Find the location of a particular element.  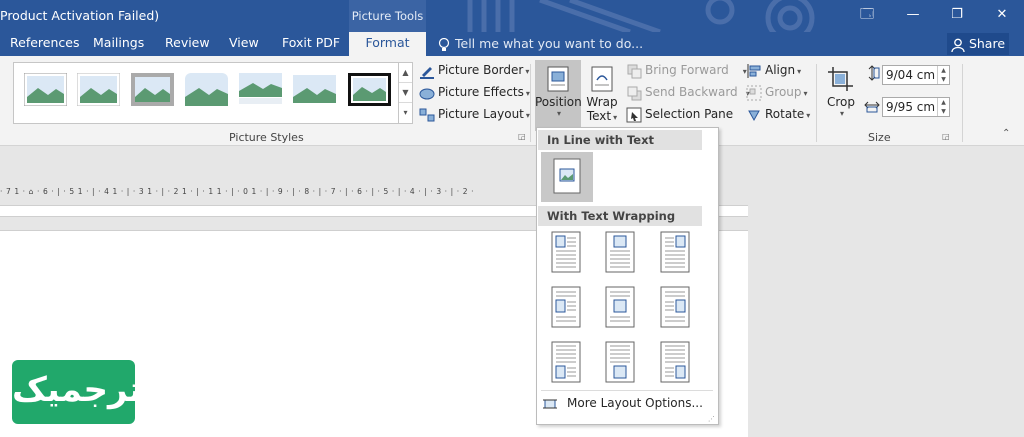

position-inline-icon is located at coordinates (567, 176).